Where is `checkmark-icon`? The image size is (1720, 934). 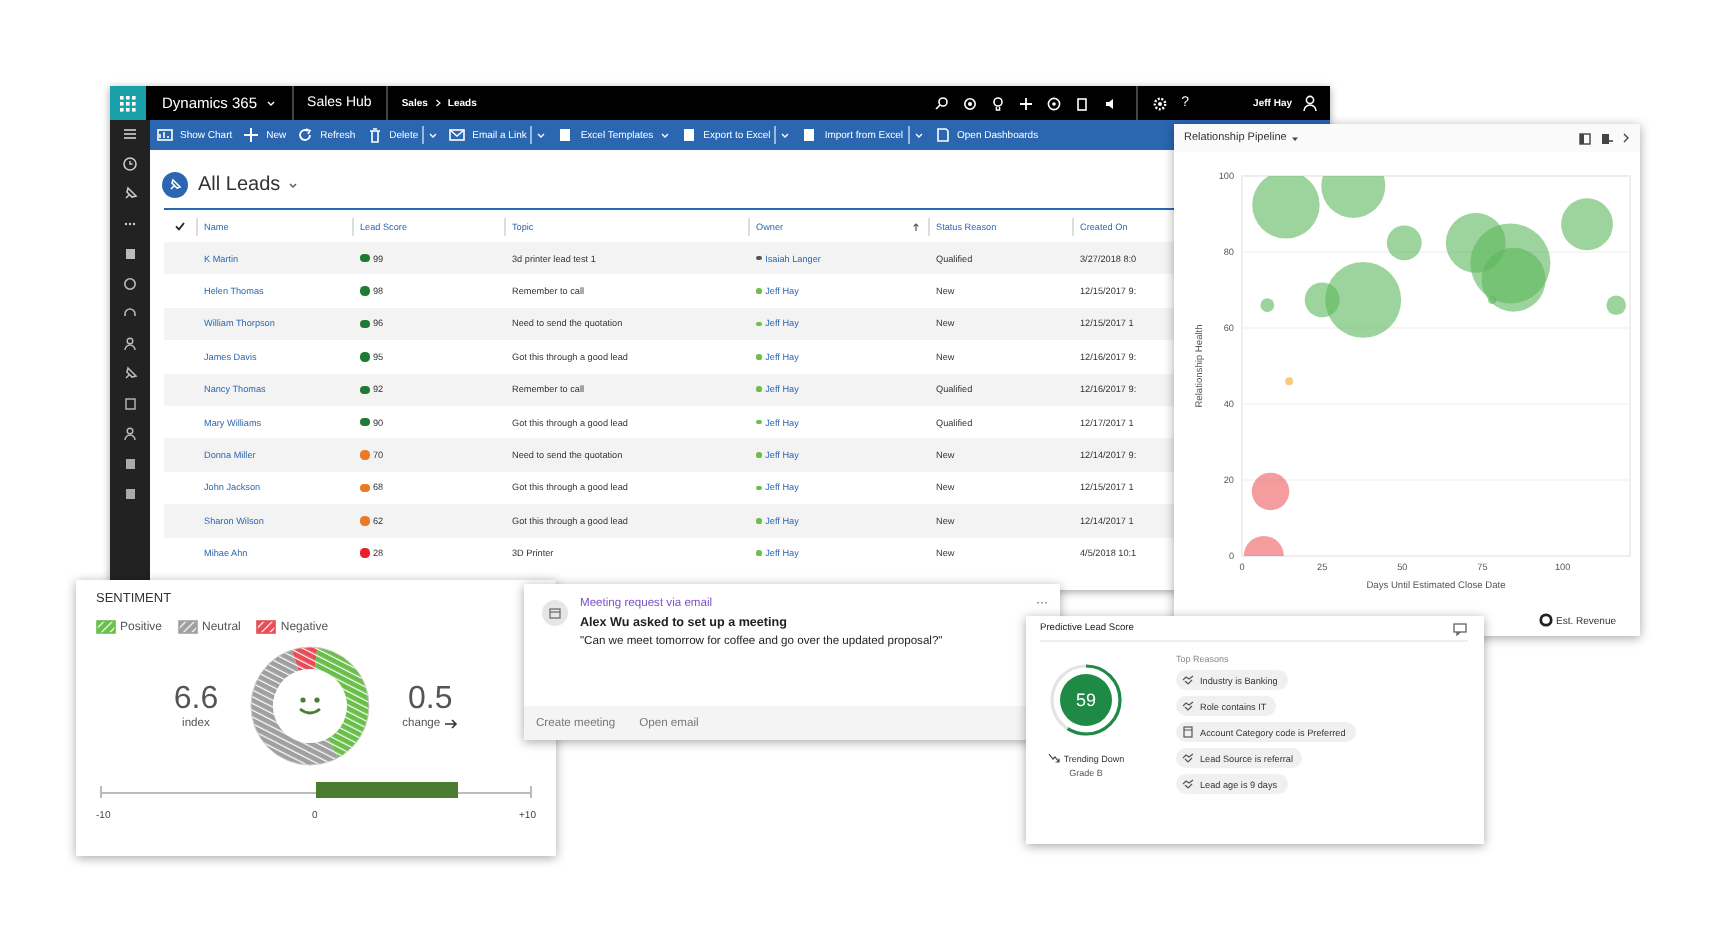
checkmark-icon is located at coordinates (180, 226).